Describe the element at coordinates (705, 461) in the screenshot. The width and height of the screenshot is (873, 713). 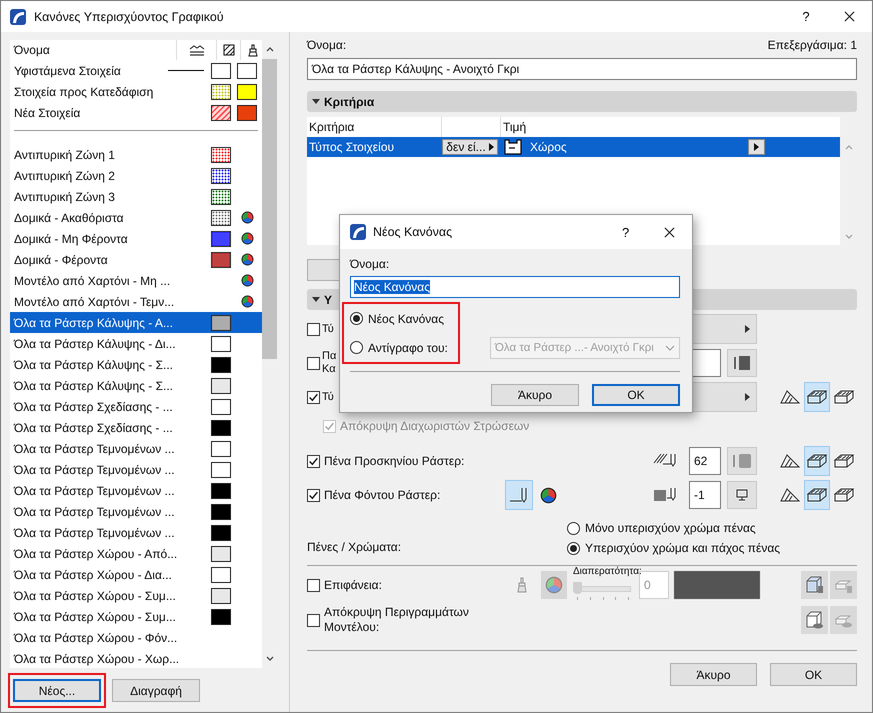
I see `pen-field: 62` at that location.